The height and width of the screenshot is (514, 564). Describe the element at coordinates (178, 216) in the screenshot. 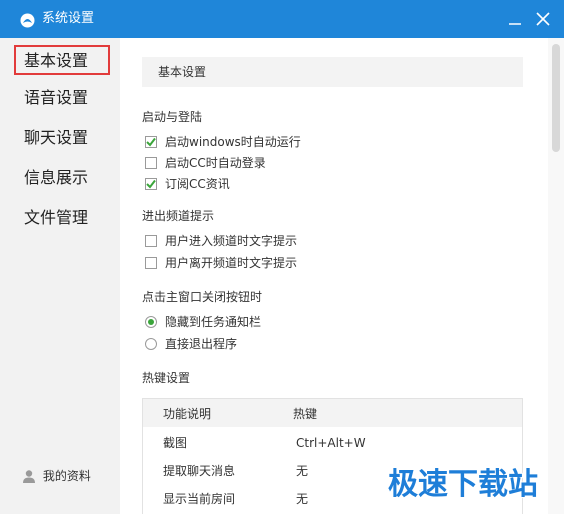

I see `section-title-channel: 进出频道提示` at that location.